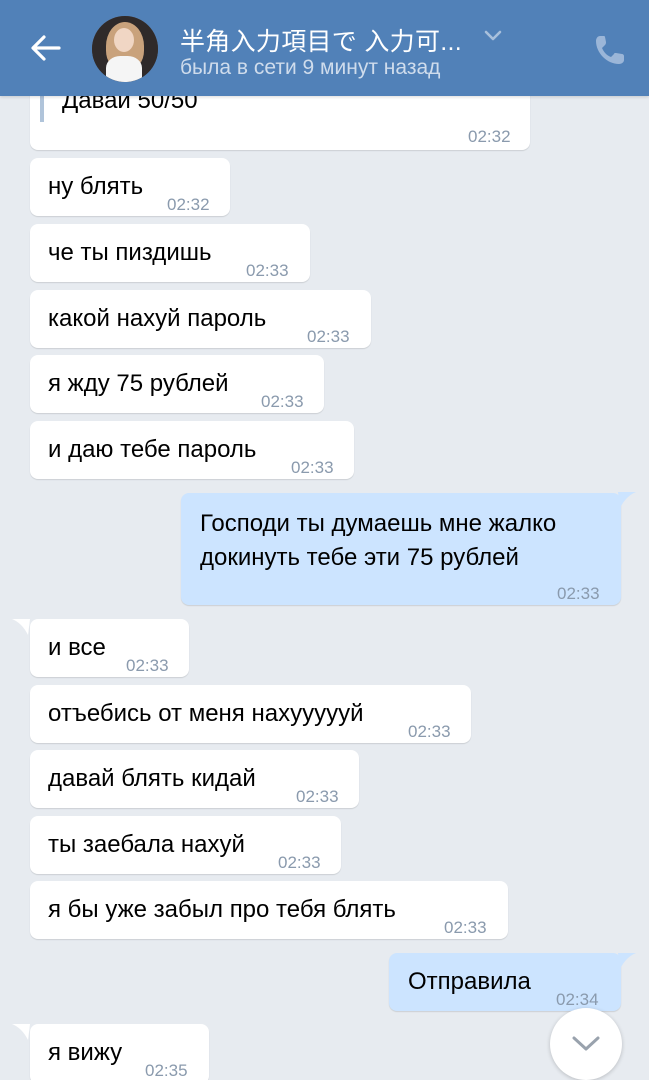 The width and height of the screenshot is (649, 1080). What do you see at coordinates (610, 50) in the screenshot?
I see `phone-icon` at bounding box center [610, 50].